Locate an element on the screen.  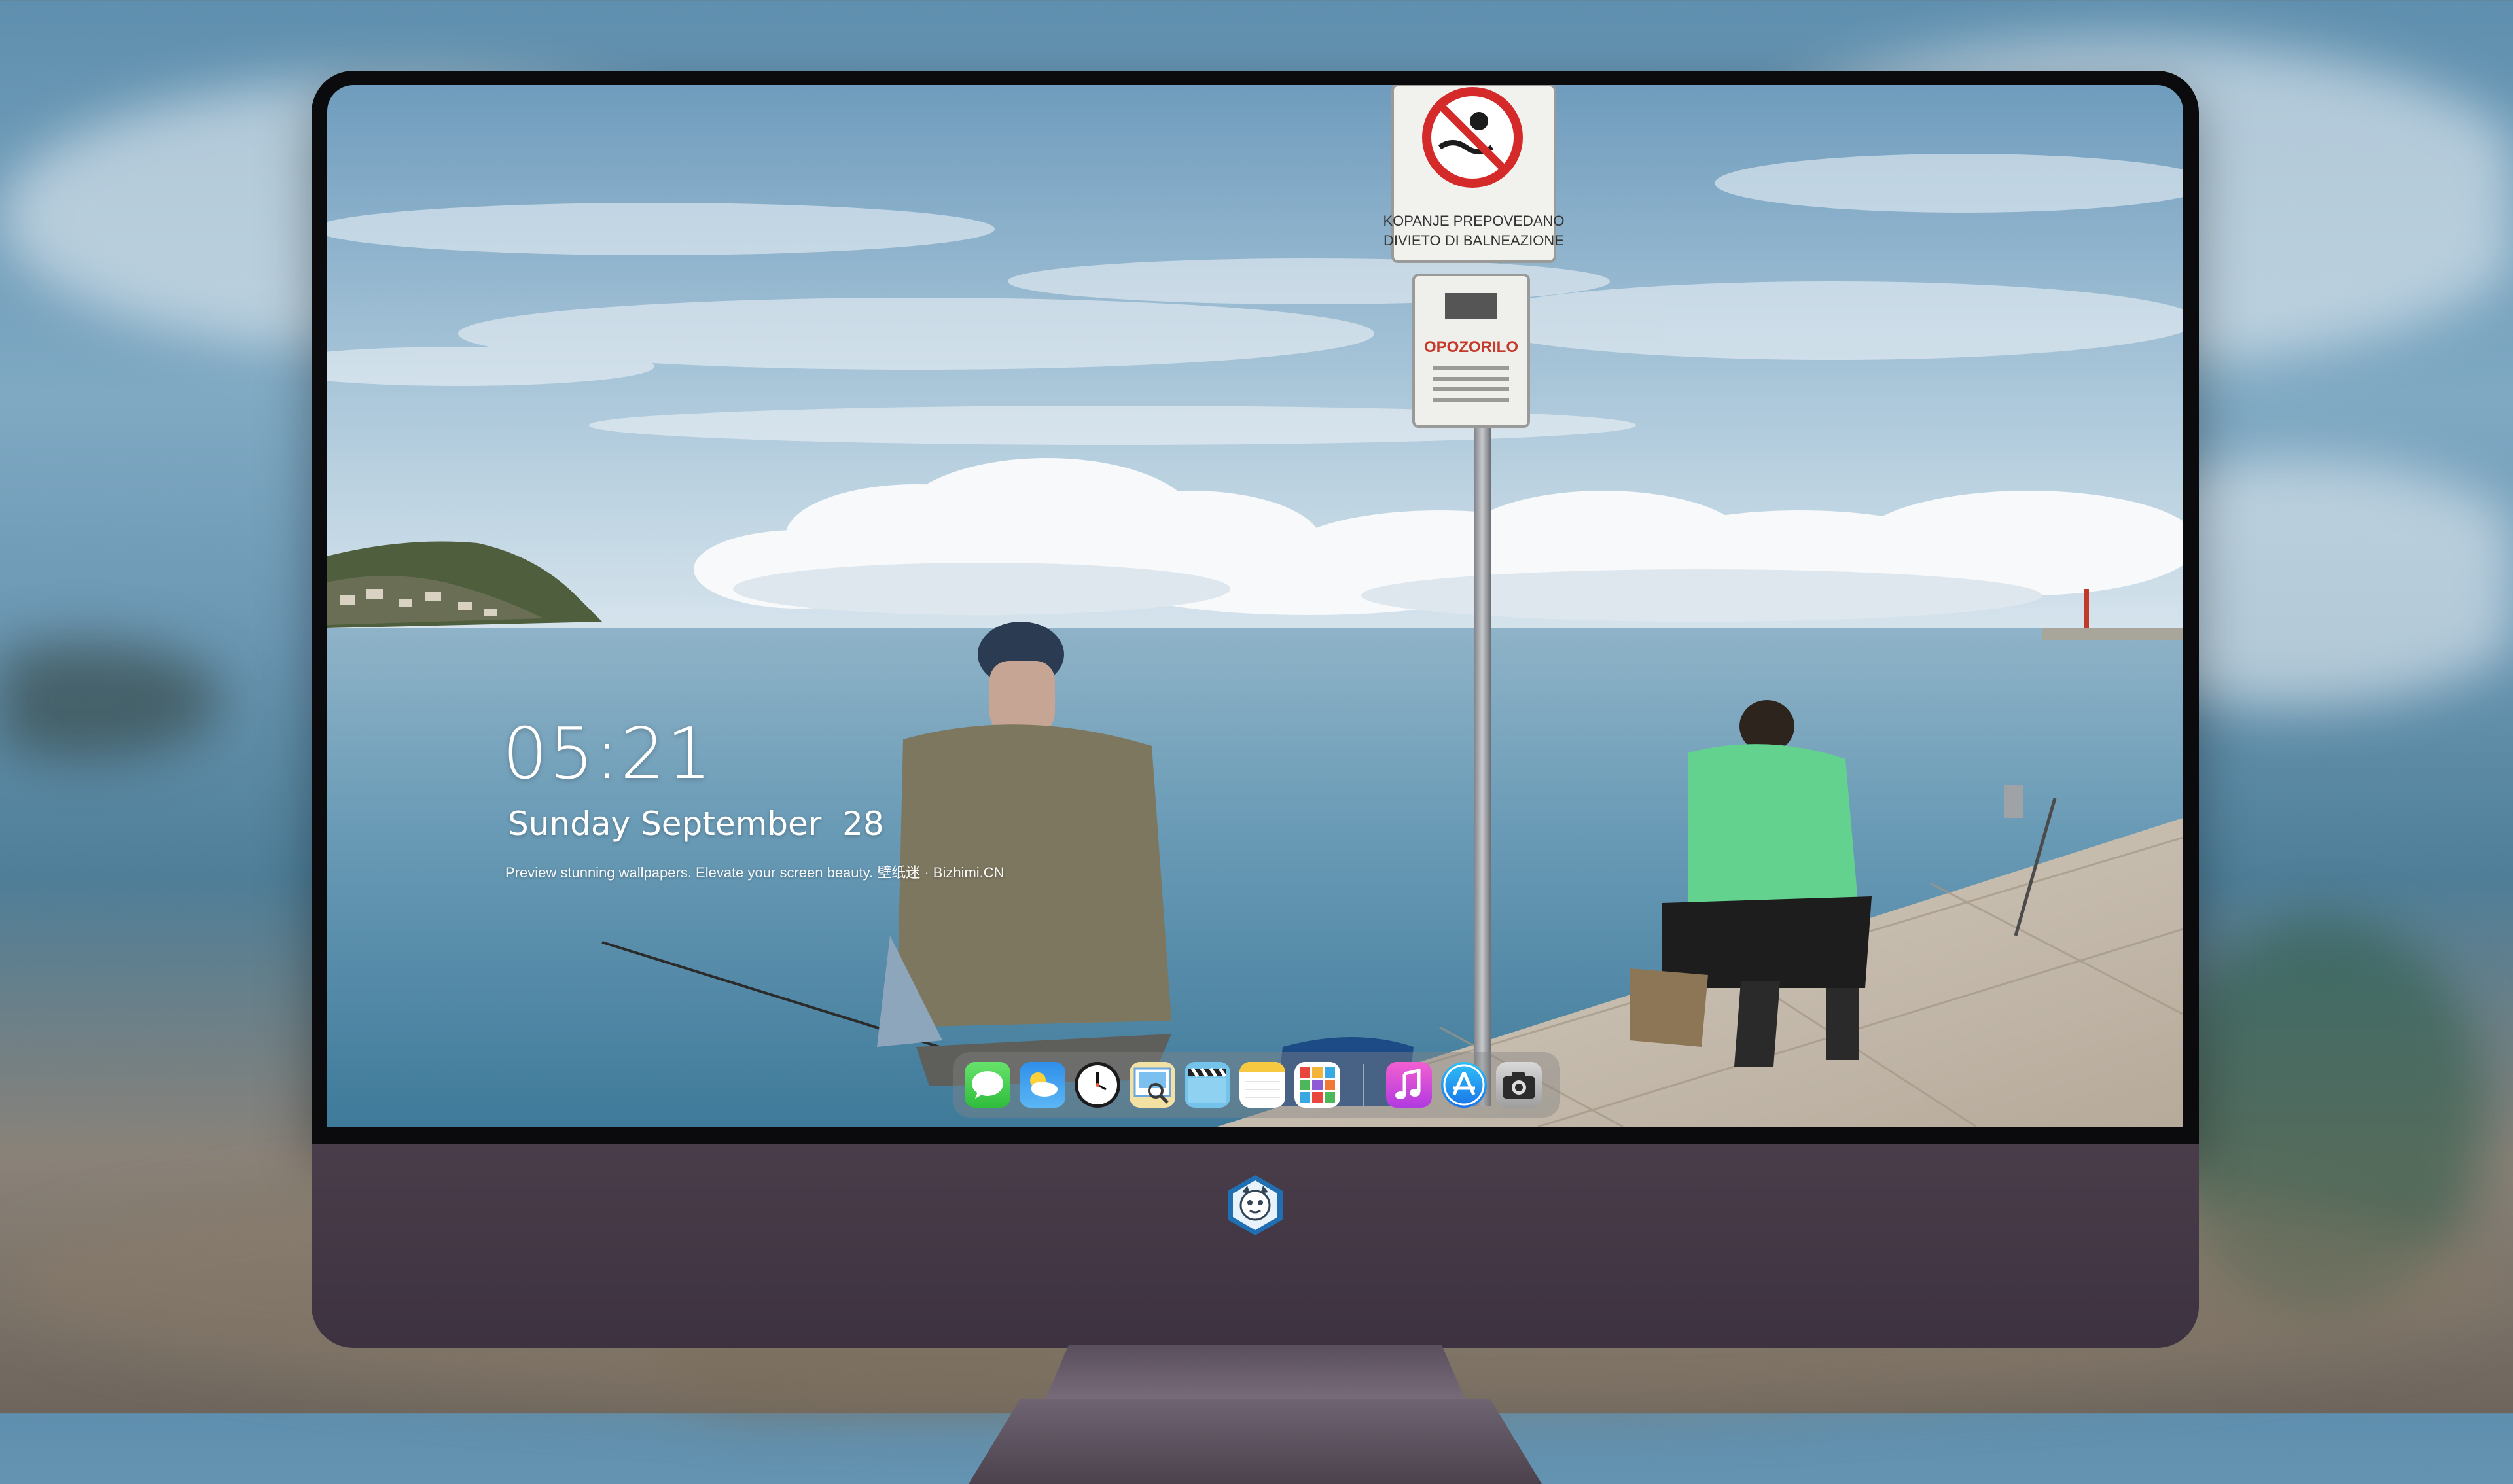
clips-icon is located at coordinates (1207, 1085).